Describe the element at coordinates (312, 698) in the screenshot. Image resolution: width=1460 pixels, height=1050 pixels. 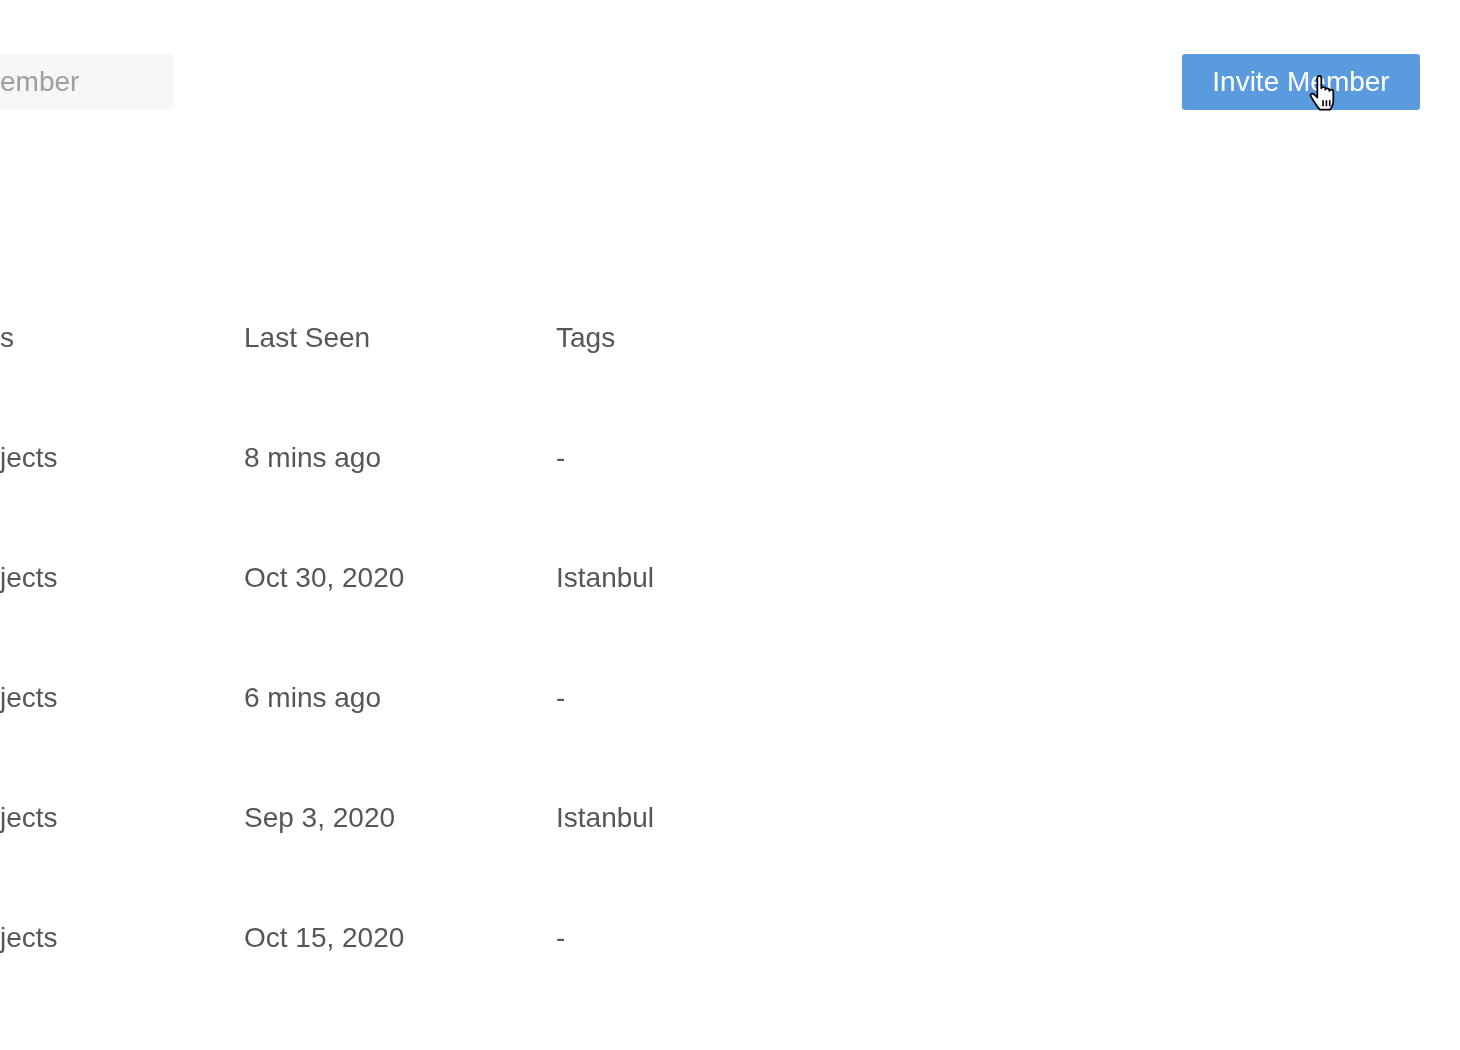
I see `table-cell: 6 mins ago` at that location.